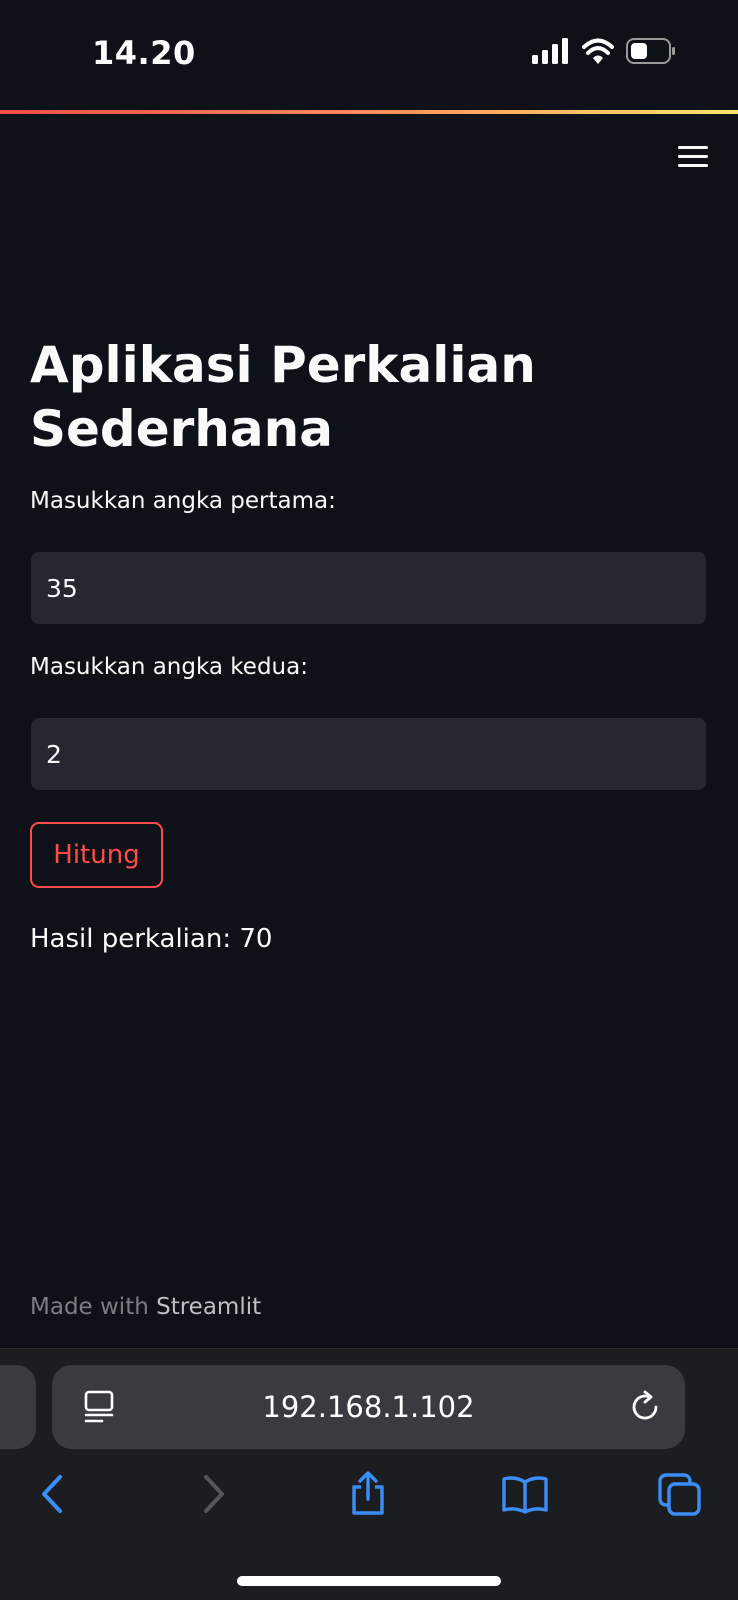 The height and width of the screenshot is (1600, 738). I want to click on bookmarks-icon, so click(525, 1494).